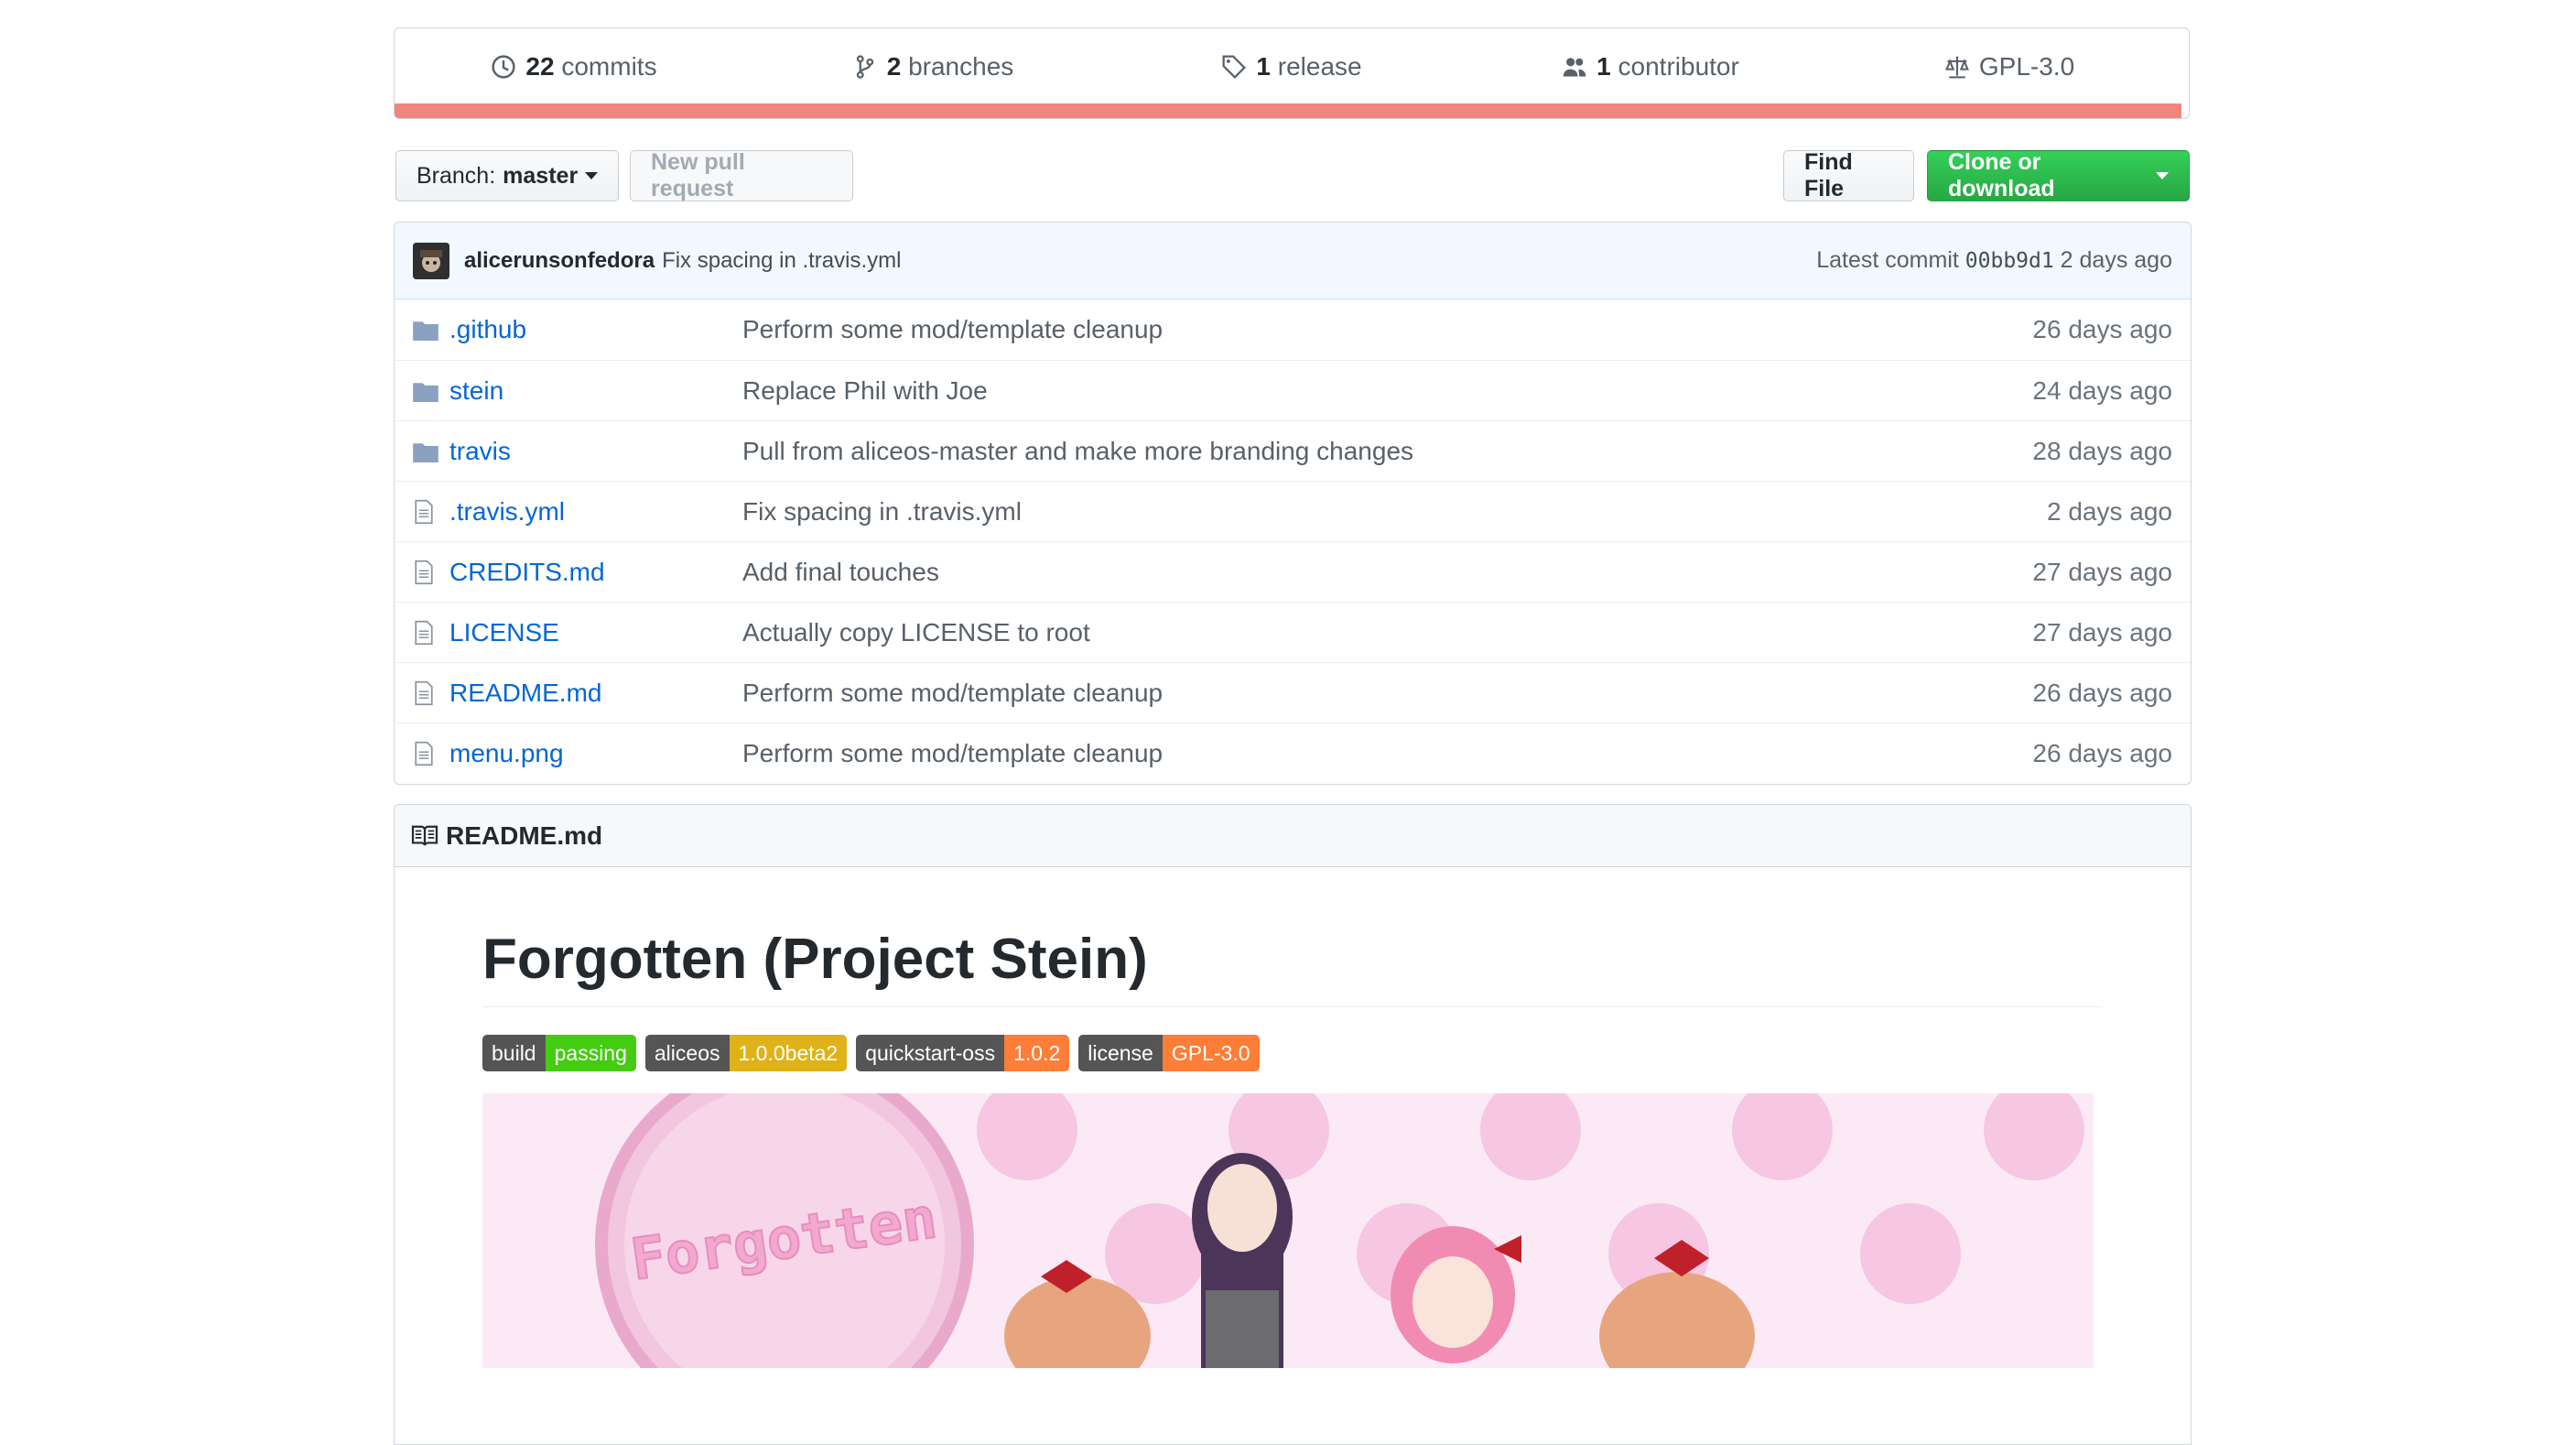 This screenshot has width=2576, height=1445. I want to click on file-name-link: CREDITS.md, so click(596, 572).